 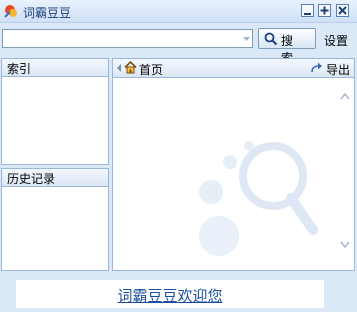 I want to click on close-icon, so click(x=342, y=10).